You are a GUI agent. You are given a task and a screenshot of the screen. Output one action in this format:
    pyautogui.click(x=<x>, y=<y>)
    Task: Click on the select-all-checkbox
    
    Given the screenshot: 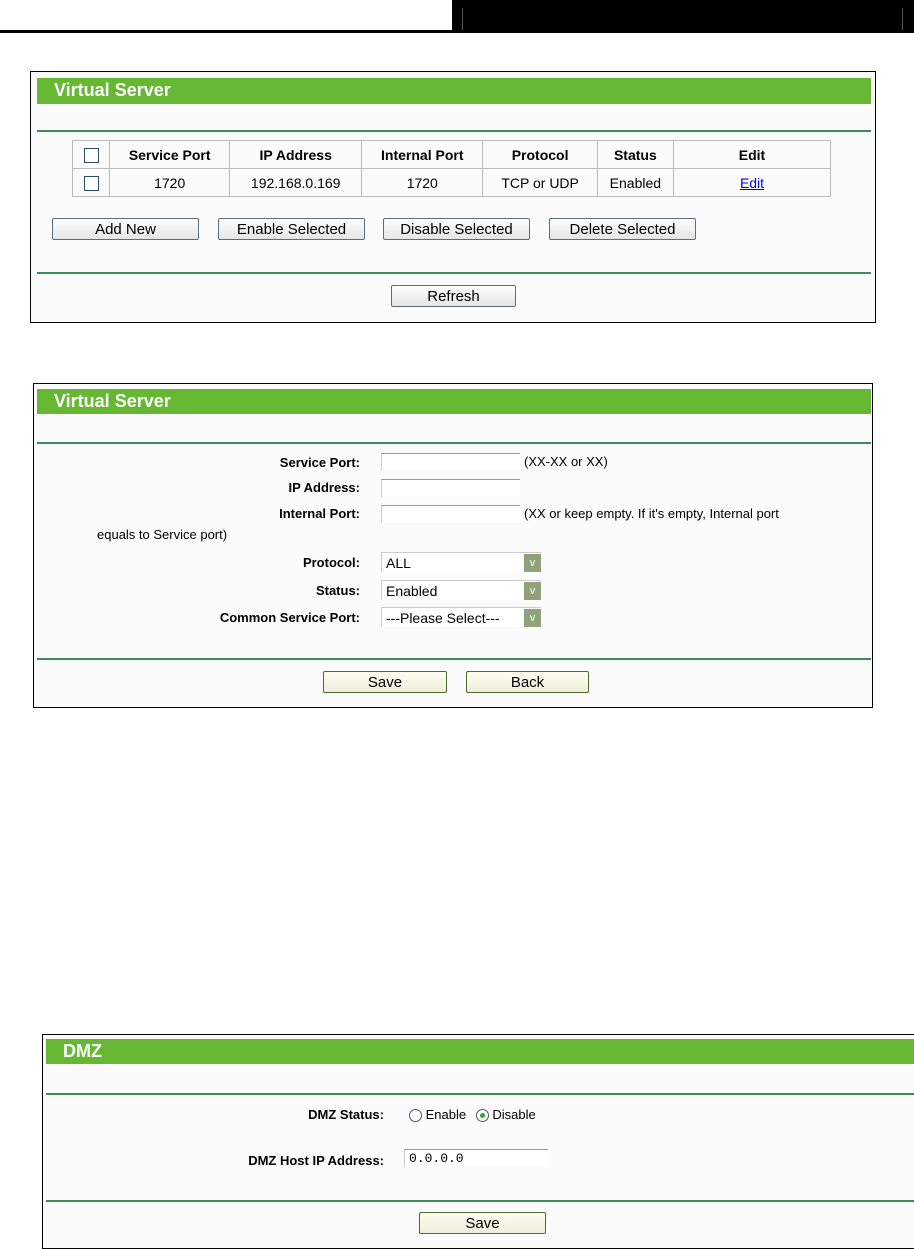 What is the action you would take?
    pyautogui.click(x=91, y=155)
    